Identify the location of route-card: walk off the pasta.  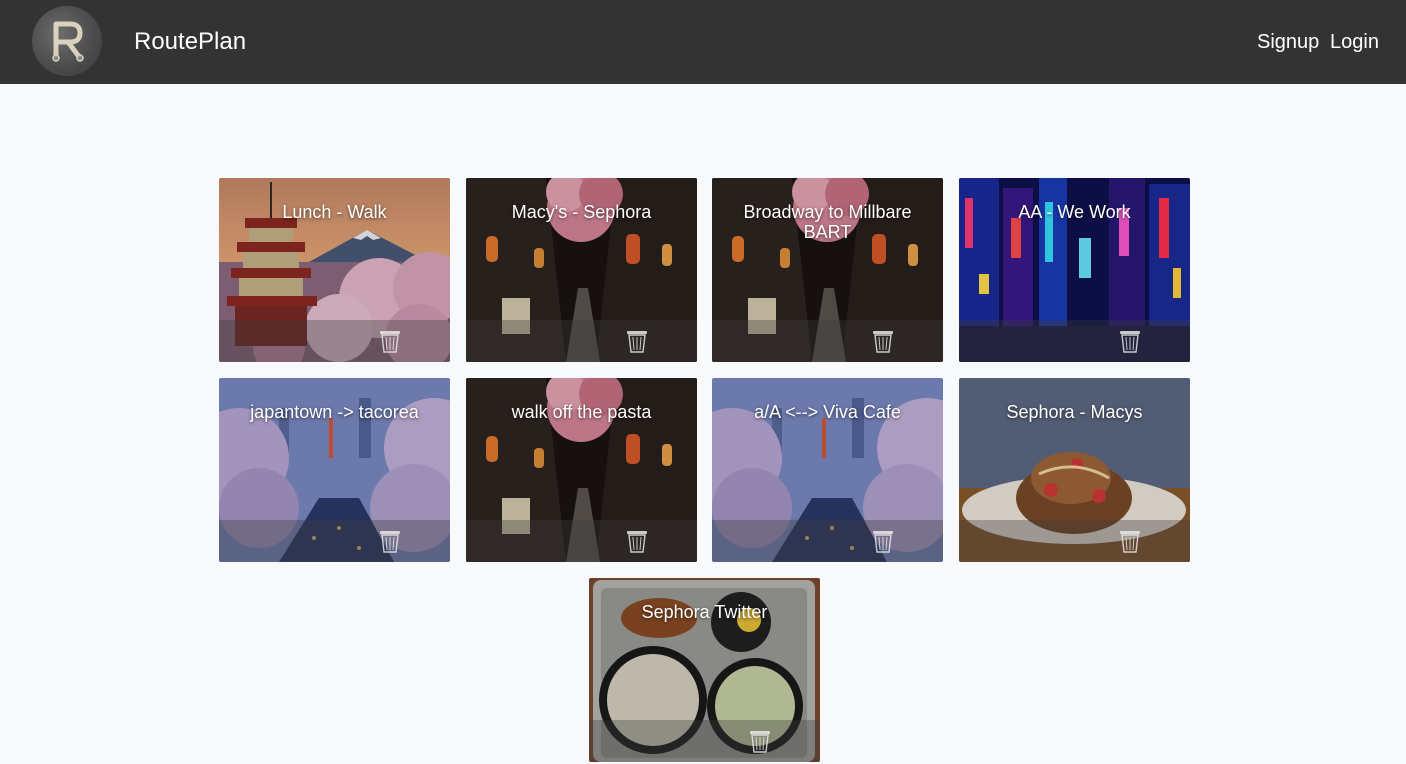
(581, 470).